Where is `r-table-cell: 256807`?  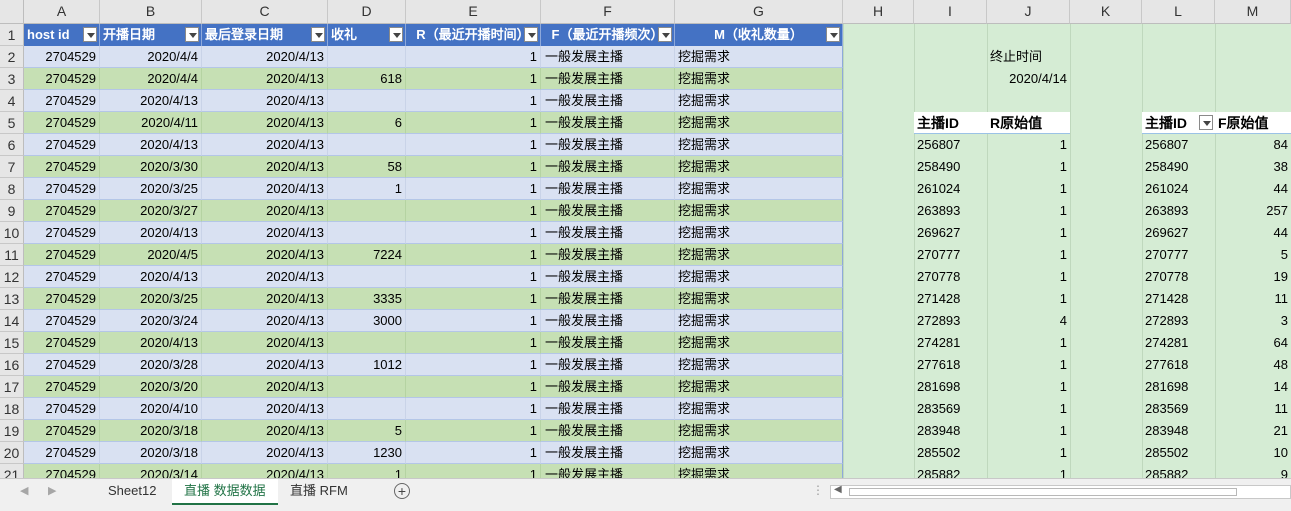 r-table-cell: 256807 is located at coordinates (950, 145).